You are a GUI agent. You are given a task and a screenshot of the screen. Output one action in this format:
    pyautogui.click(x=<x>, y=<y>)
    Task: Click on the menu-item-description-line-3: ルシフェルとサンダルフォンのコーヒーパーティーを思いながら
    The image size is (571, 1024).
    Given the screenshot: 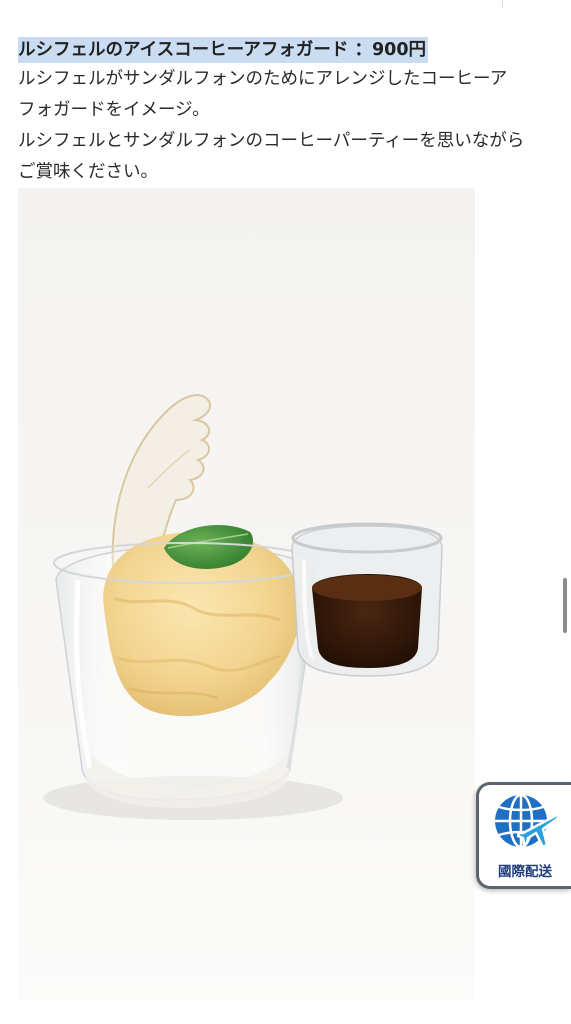 What is the action you would take?
    pyautogui.click(x=271, y=141)
    